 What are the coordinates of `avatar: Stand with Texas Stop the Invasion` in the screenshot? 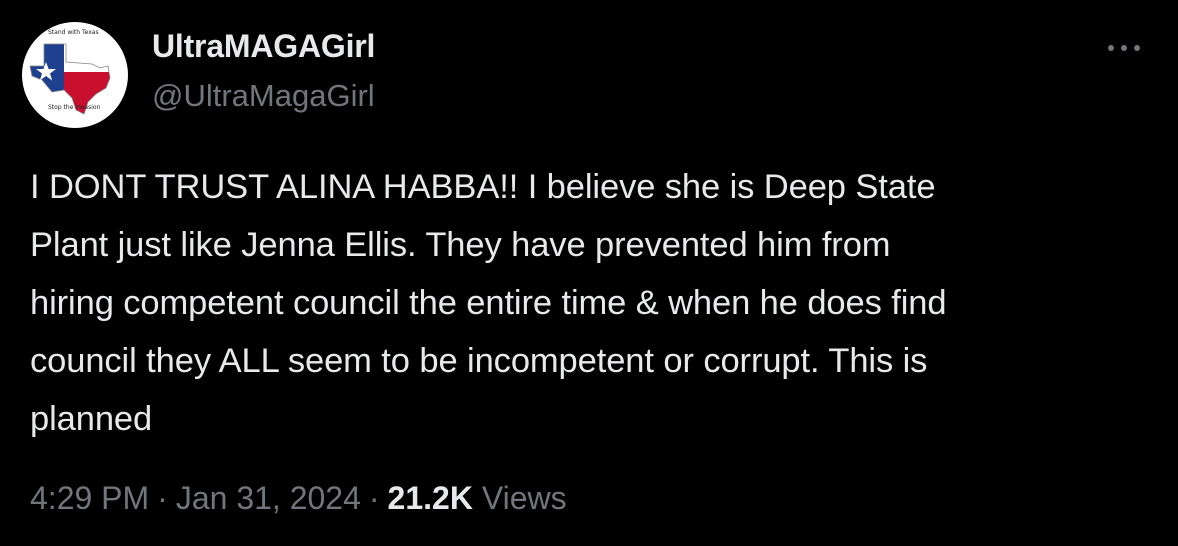 It's located at (75, 75).